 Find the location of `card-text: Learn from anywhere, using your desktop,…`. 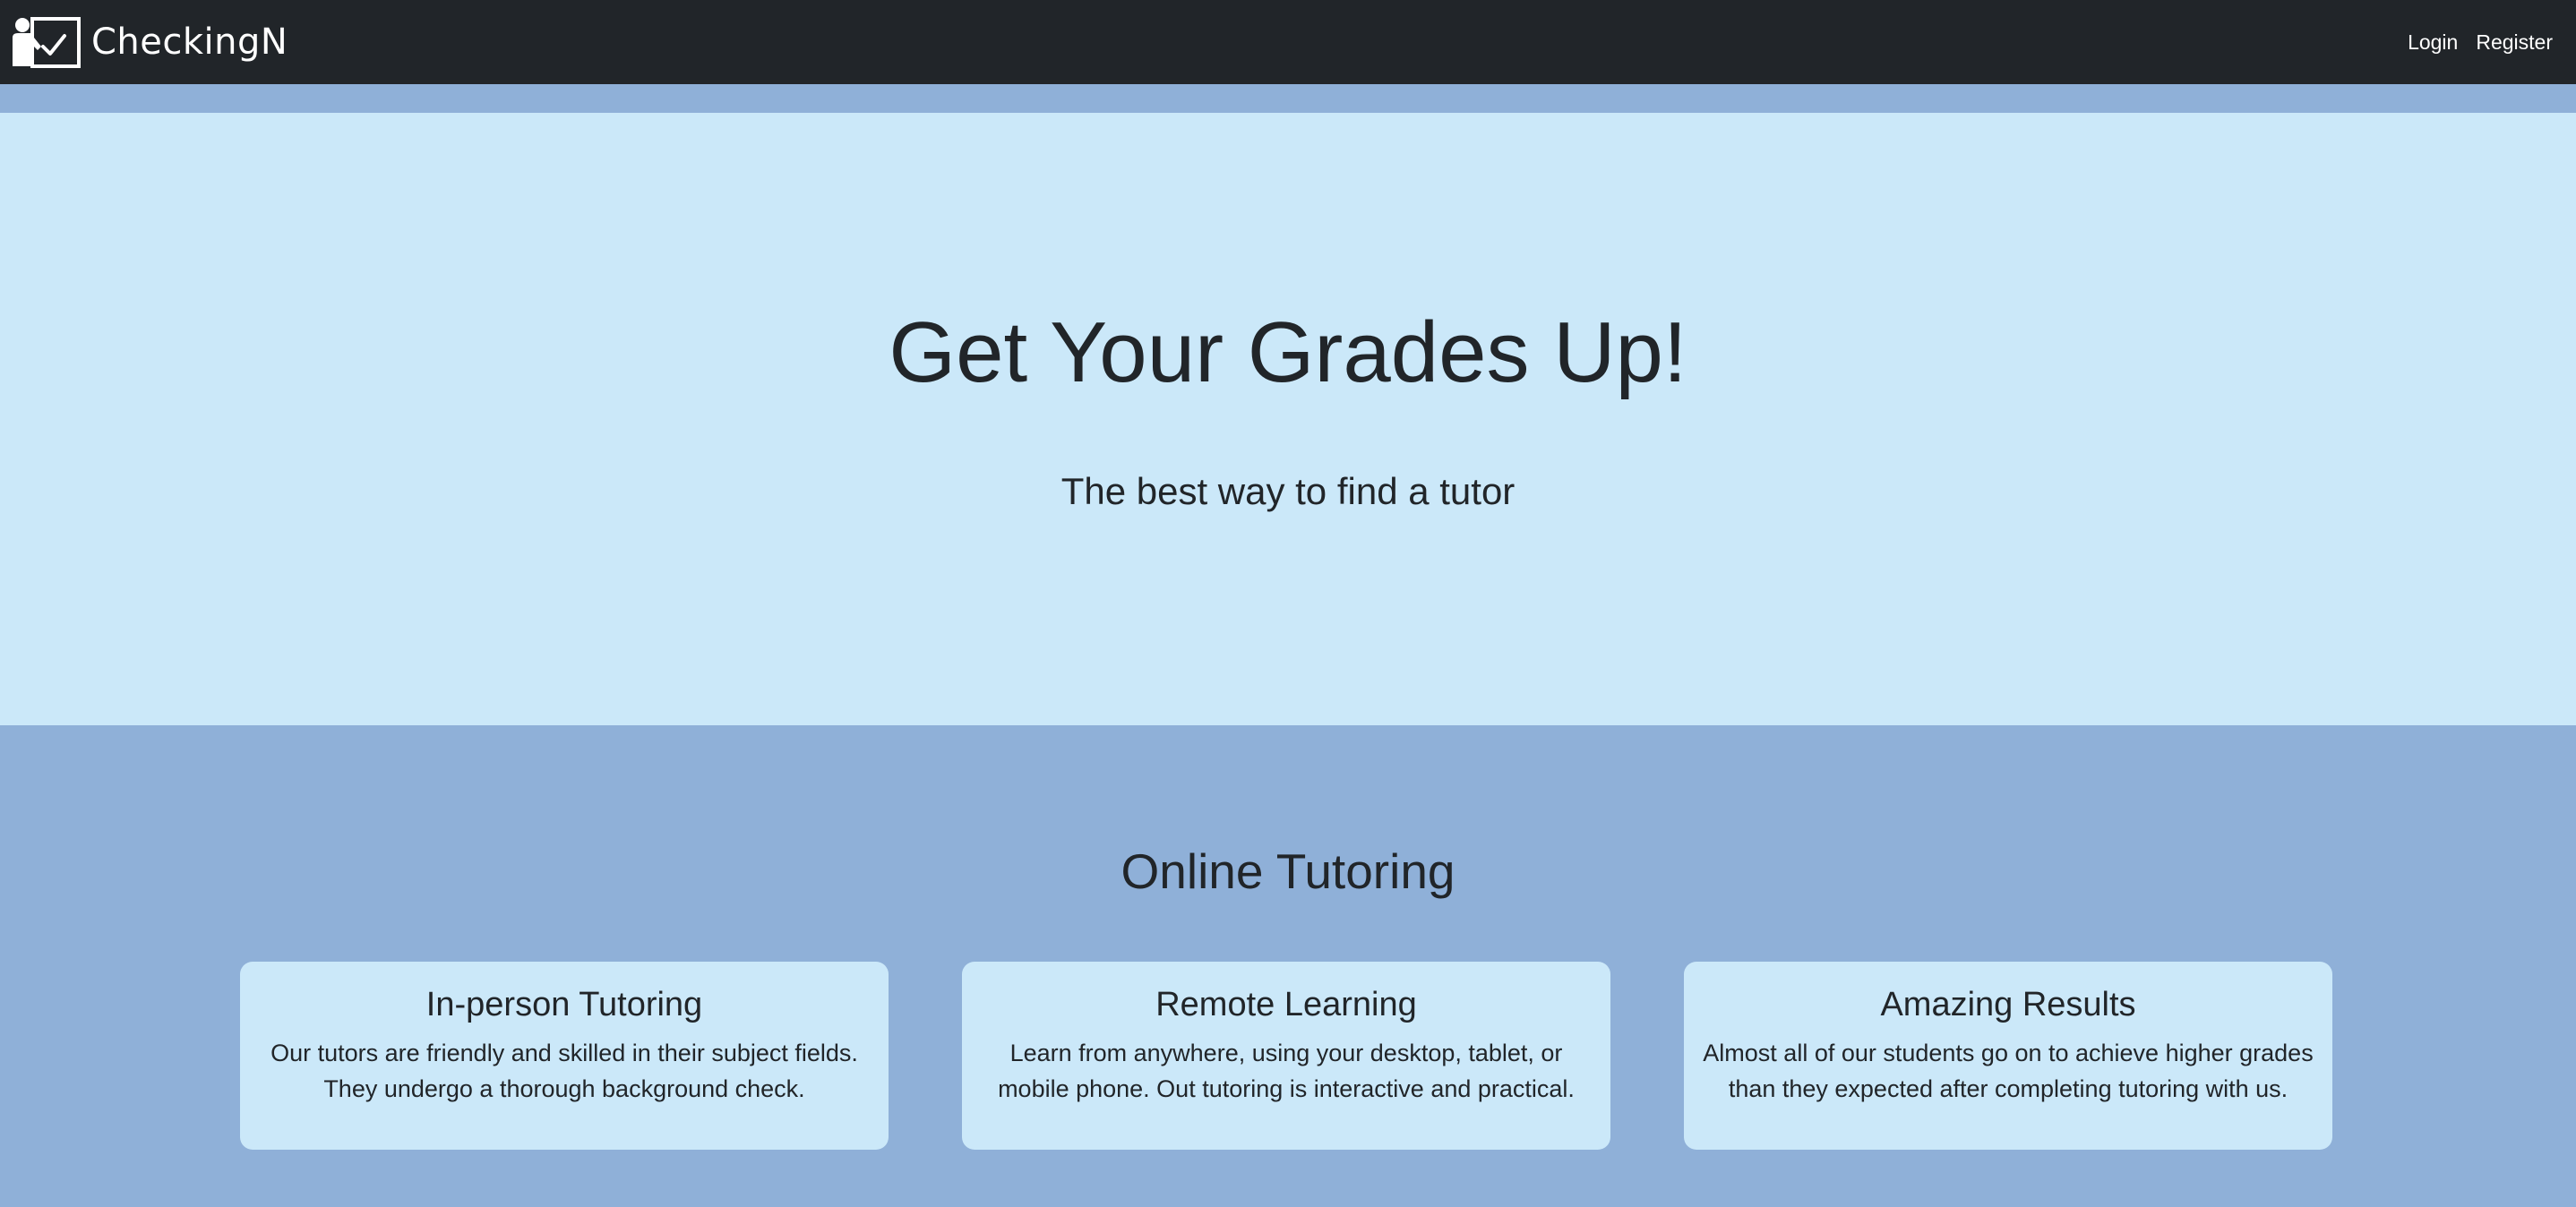

card-text: Learn from anywhere, using your desktop,… is located at coordinates (1286, 1070).